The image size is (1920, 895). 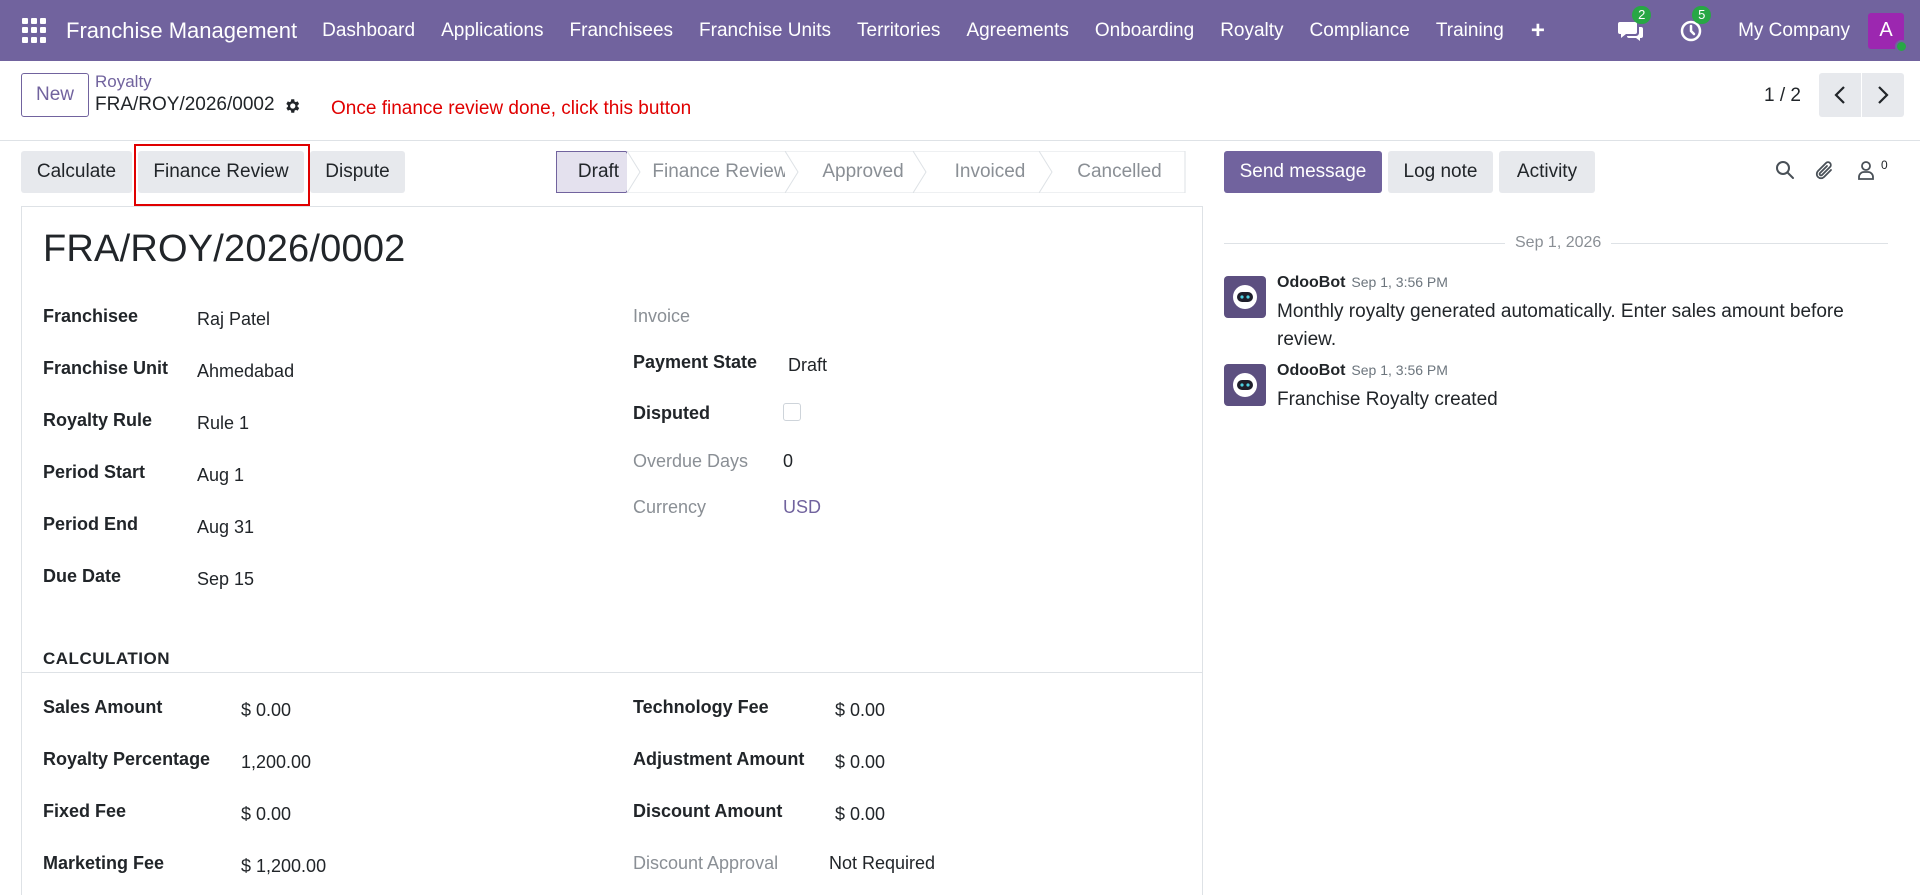 I want to click on stage-finance-review: Finance Review, so click(x=713, y=172).